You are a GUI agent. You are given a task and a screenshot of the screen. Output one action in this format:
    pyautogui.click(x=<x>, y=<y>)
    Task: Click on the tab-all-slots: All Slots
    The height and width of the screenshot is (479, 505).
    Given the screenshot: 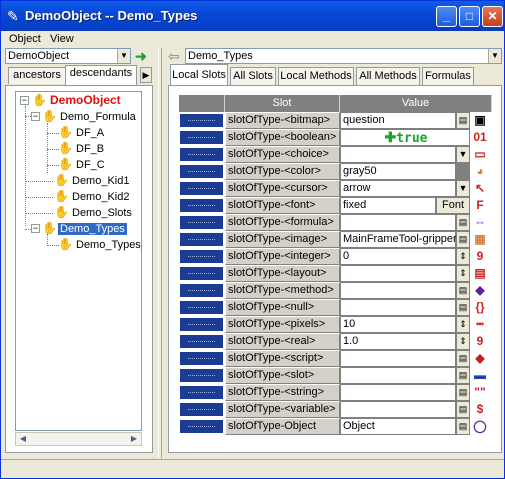 What is the action you would take?
    pyautogui.click(x=253, y=76)
    